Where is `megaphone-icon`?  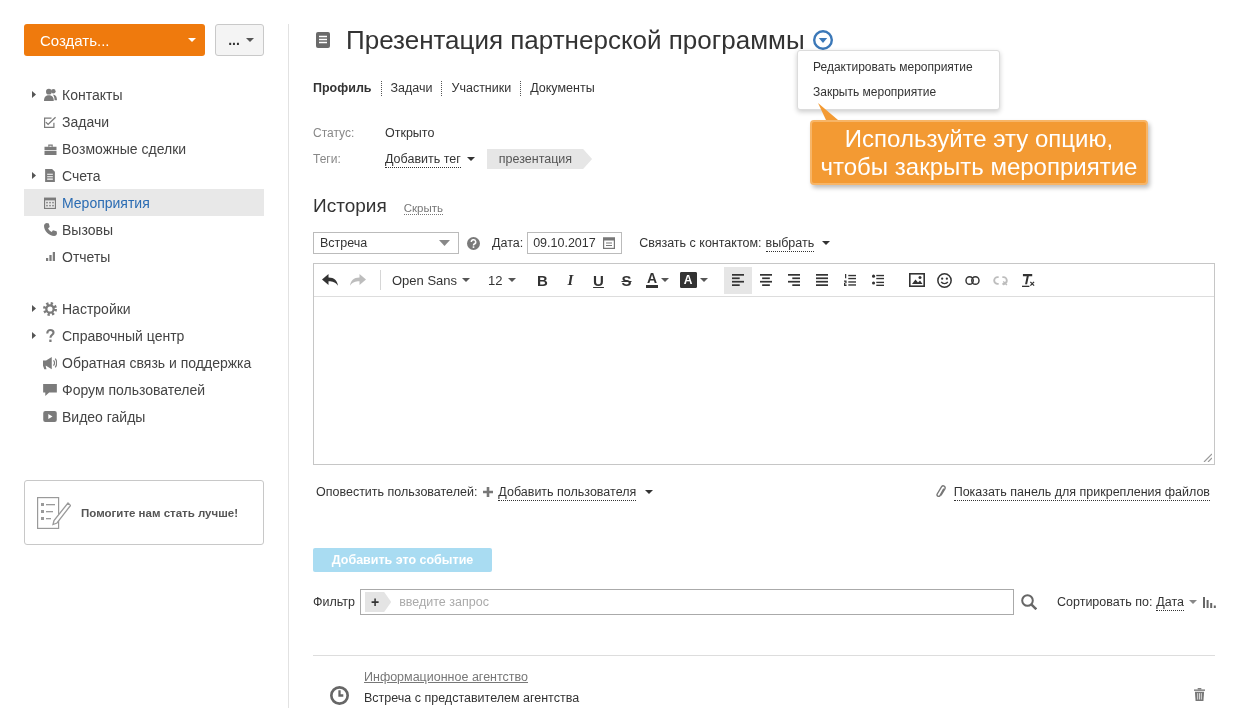
megaphone-icon is located at coordinates (50, 362).